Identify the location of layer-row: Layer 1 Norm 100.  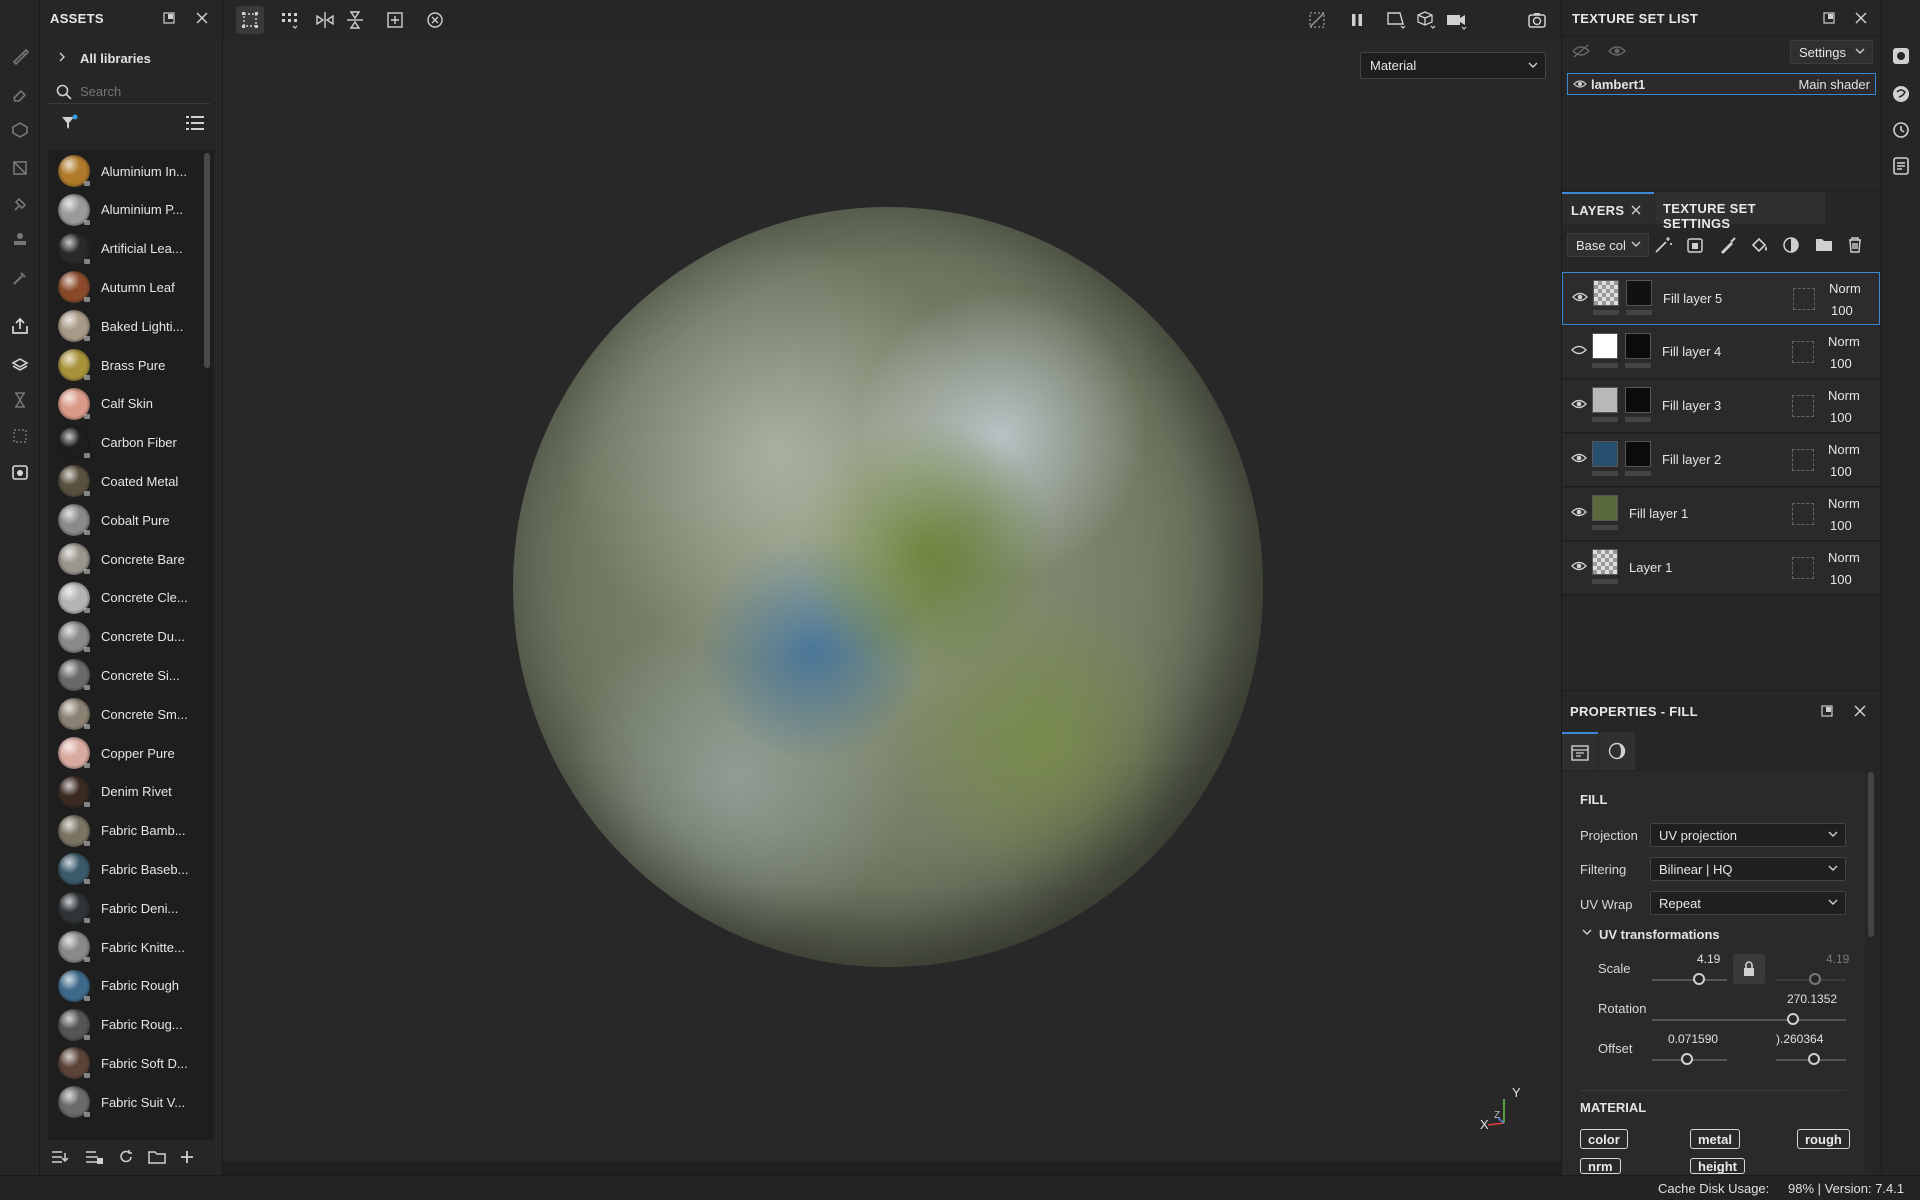
(1721, 568).